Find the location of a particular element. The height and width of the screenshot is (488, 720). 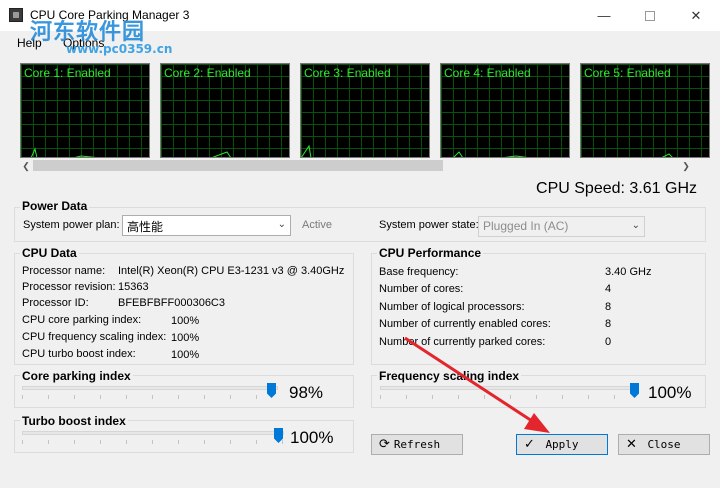

minimize-button: — is located at coordinates (604, 15).